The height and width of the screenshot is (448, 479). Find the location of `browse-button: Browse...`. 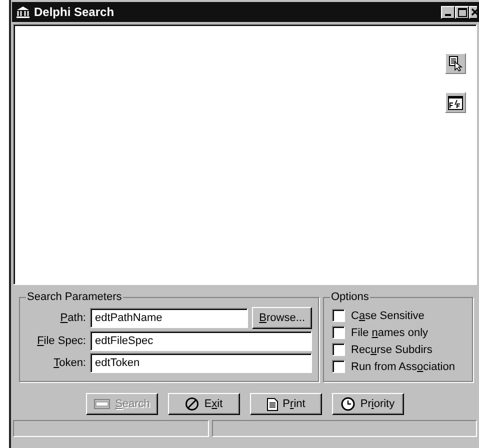

browse-button: Browse... is located at coordinates (282, 318).